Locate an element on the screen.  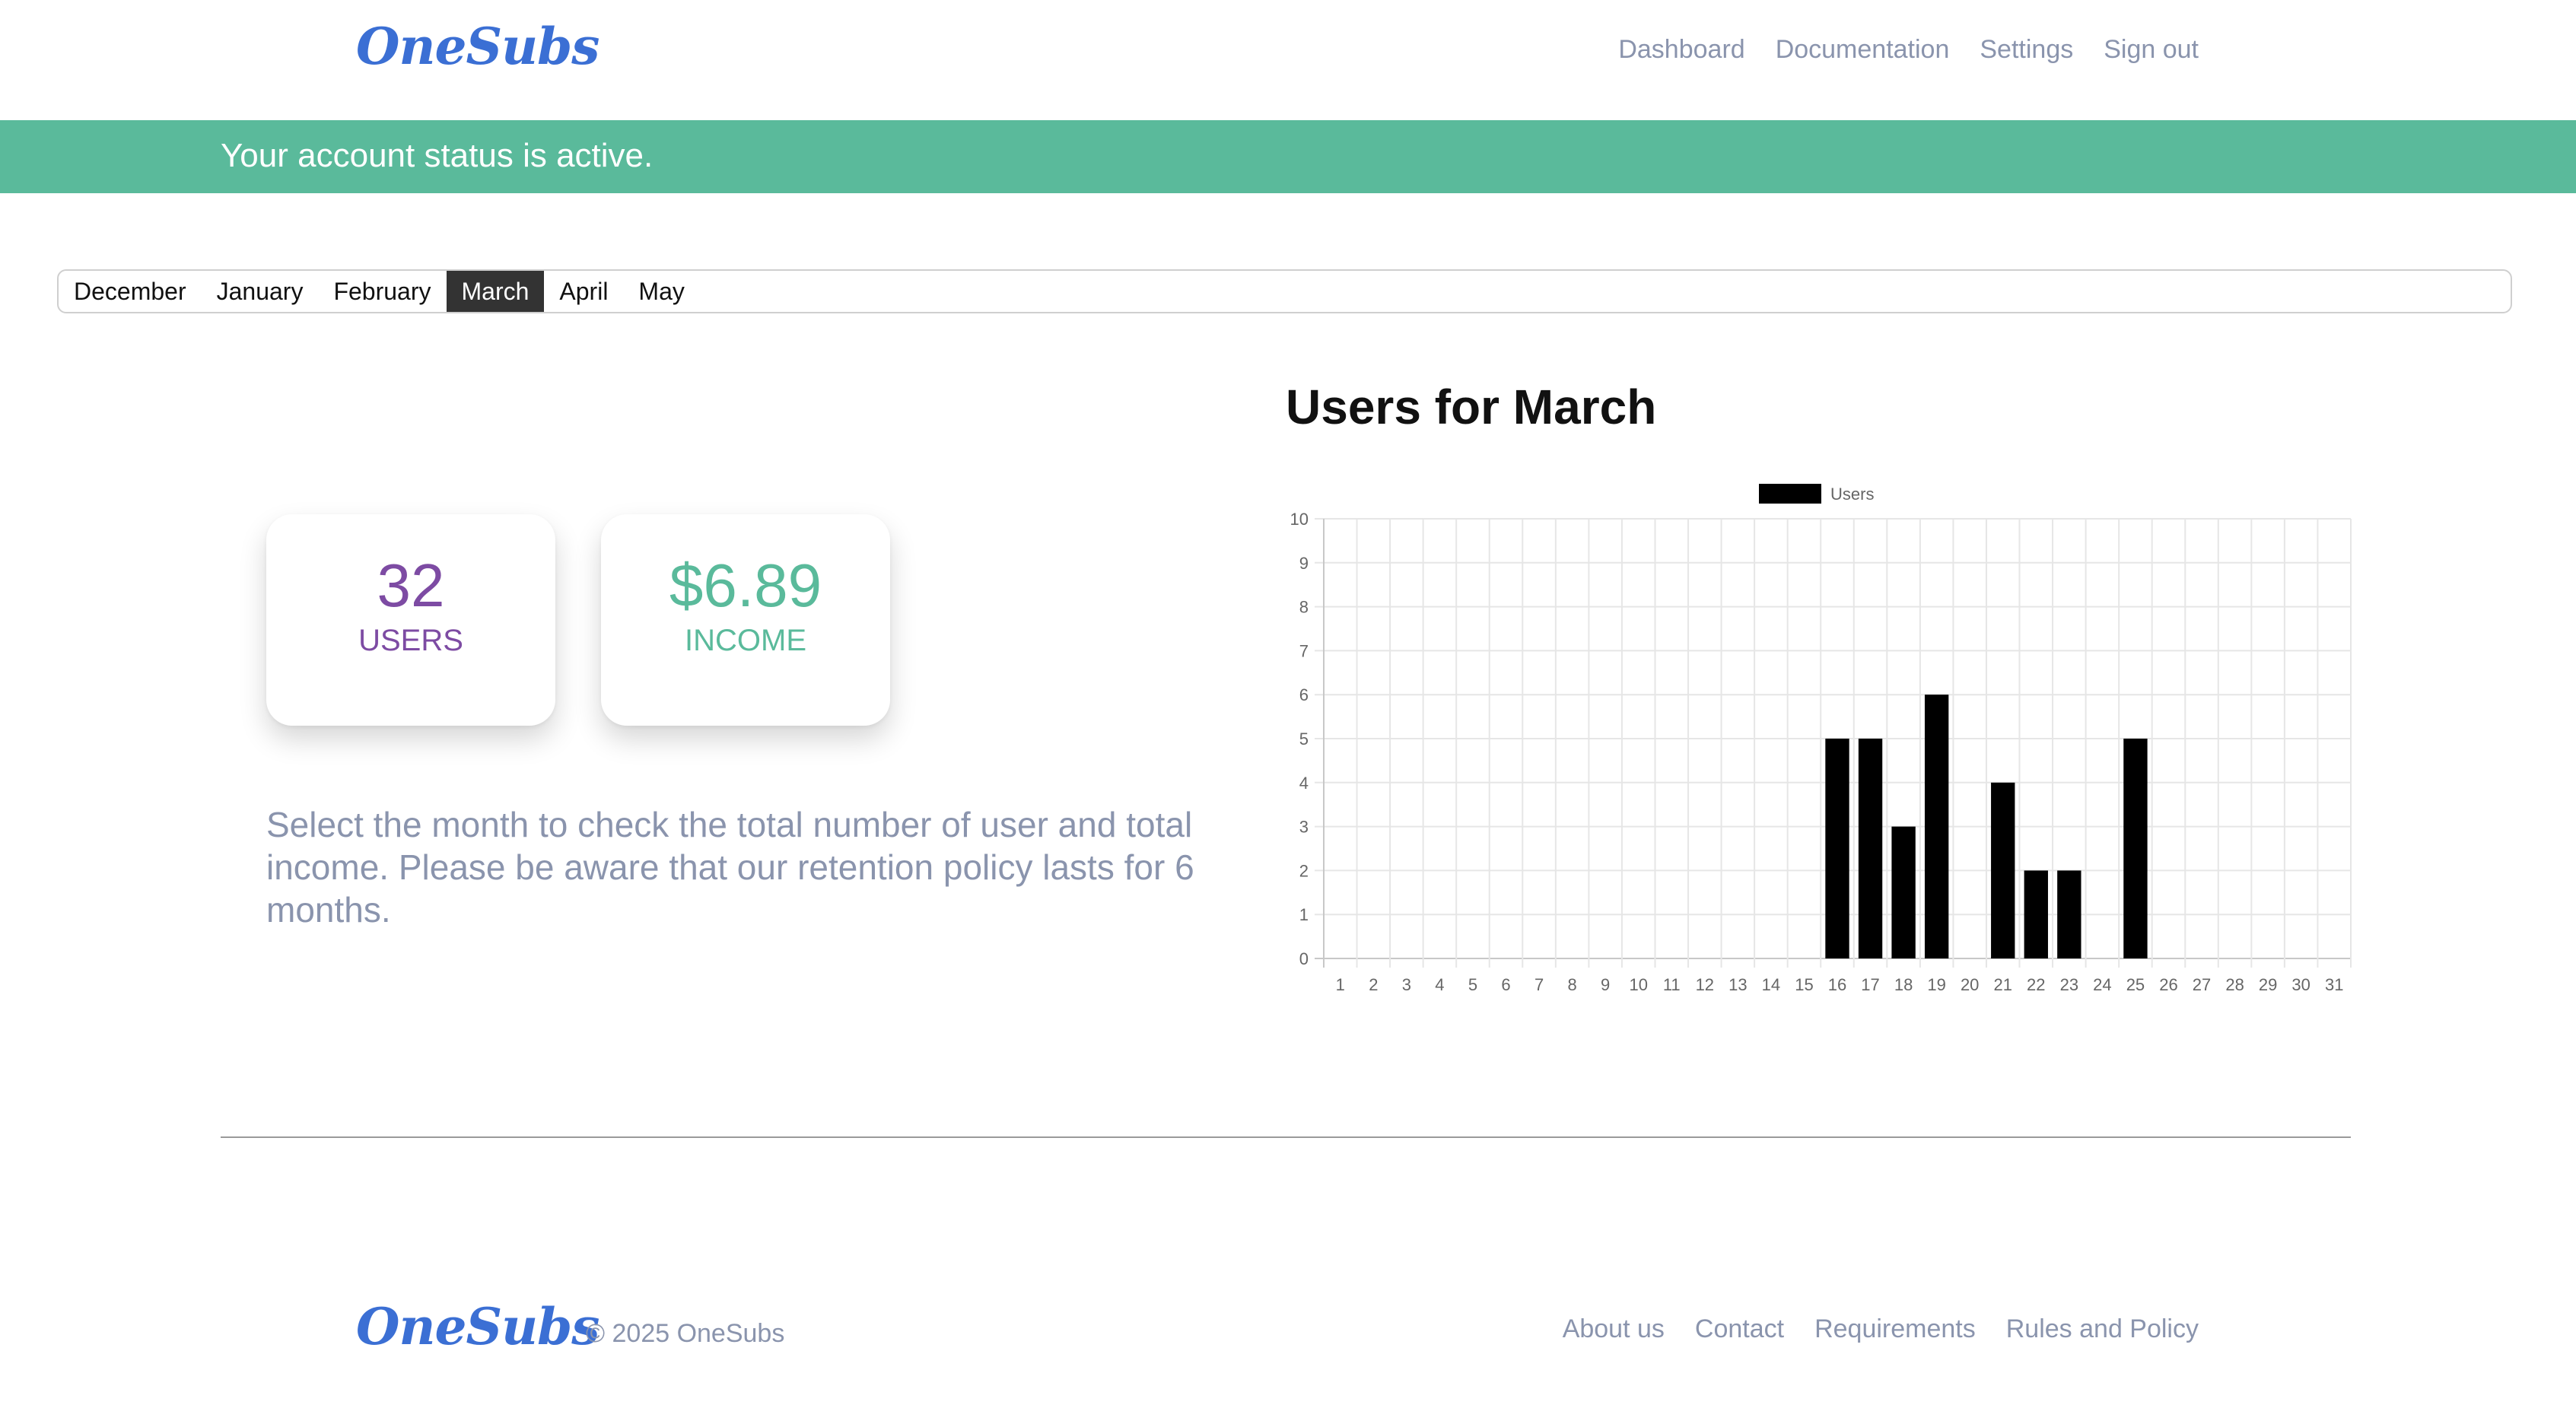
footer-link-about: About us is located at coordinates (1614, 1329).